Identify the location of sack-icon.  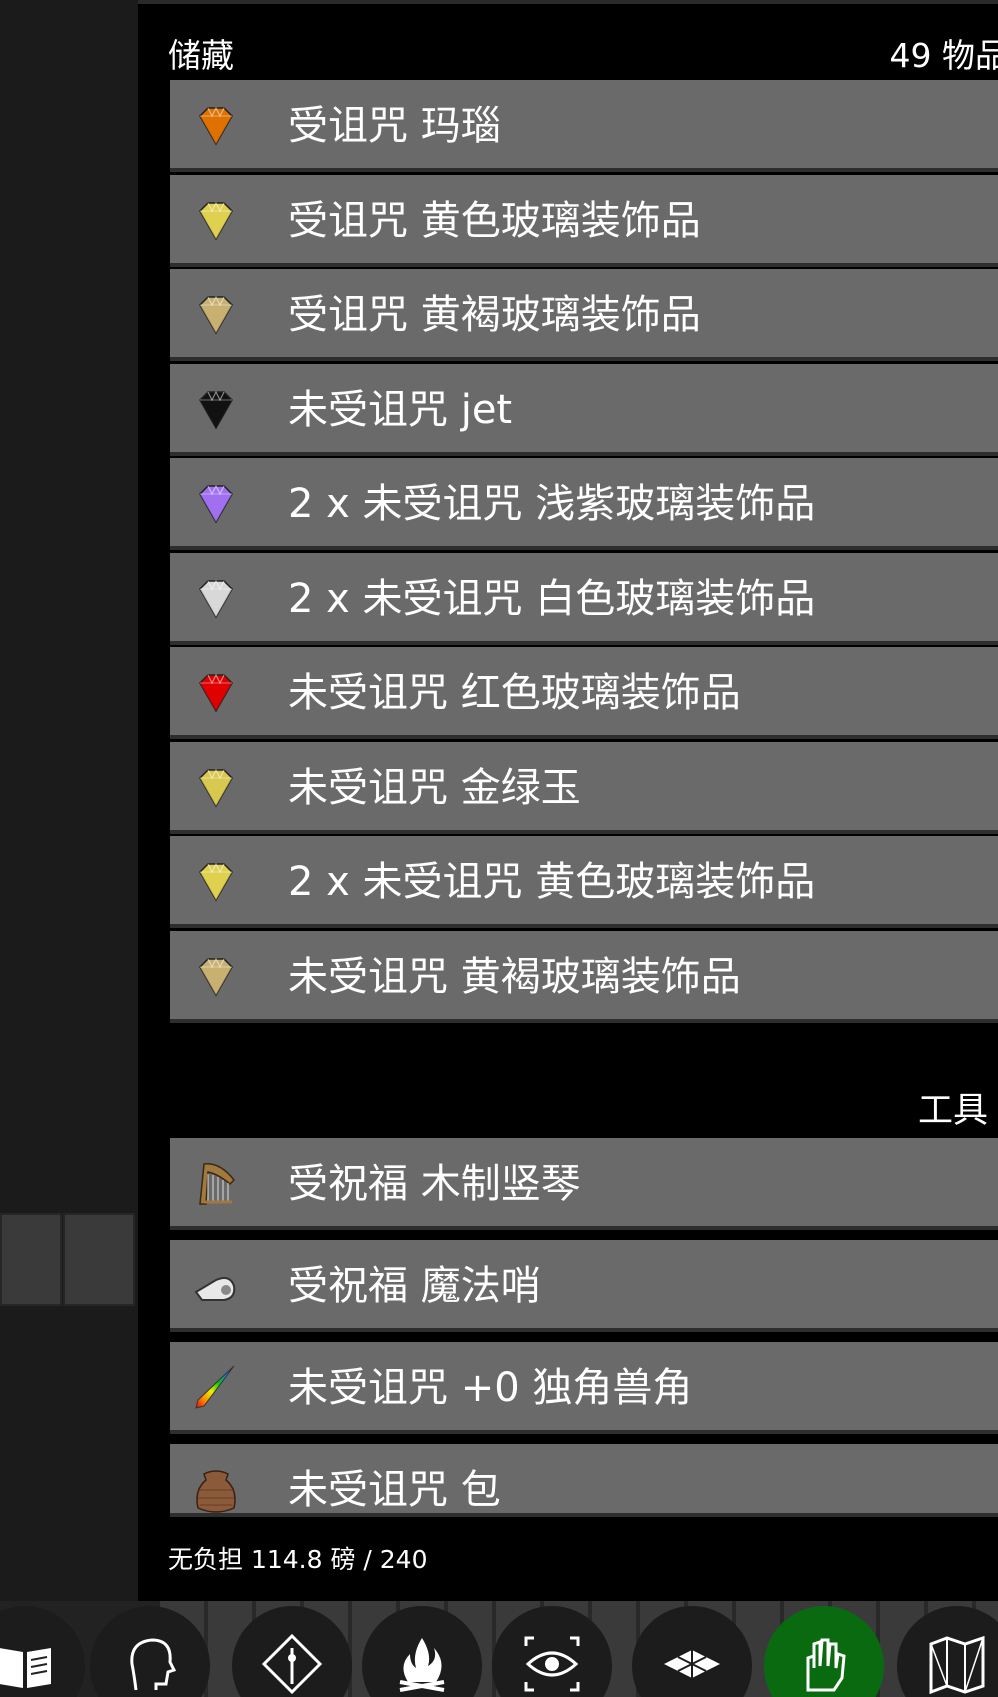
(216, 1490).